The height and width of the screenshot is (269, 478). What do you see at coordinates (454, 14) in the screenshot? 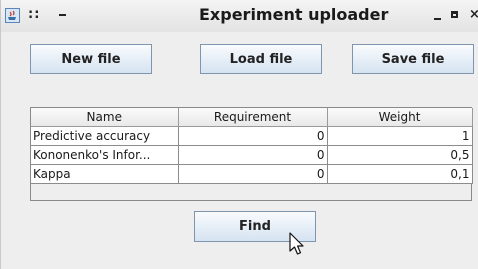
I see `maximize-icon` at bounding box center [454, 14].